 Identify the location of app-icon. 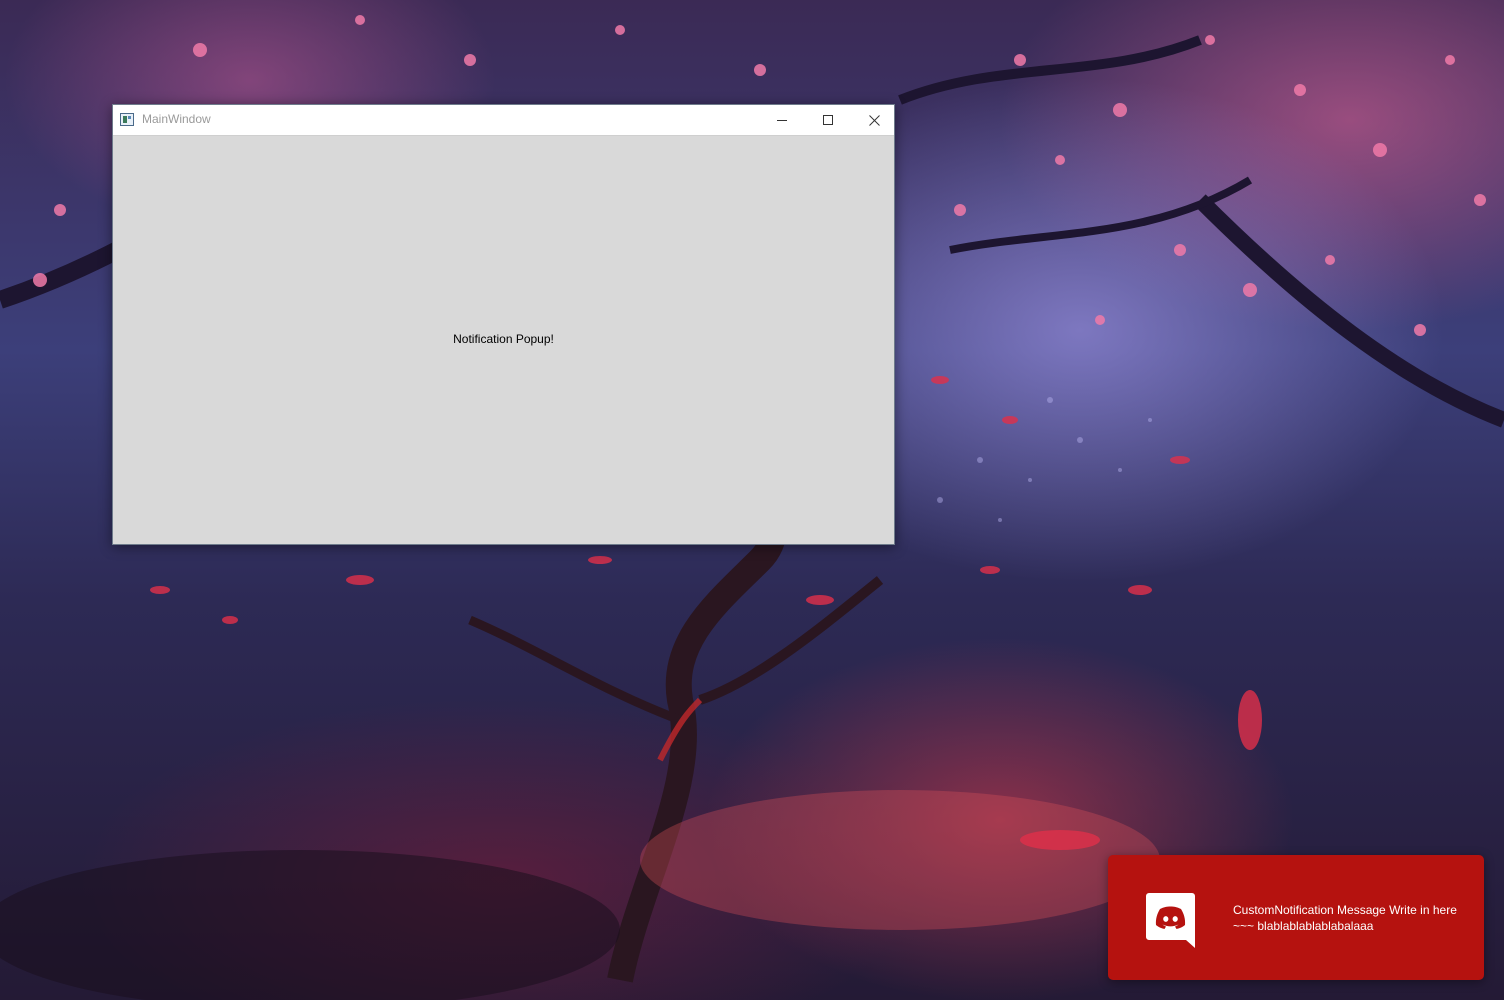
(127, 119).